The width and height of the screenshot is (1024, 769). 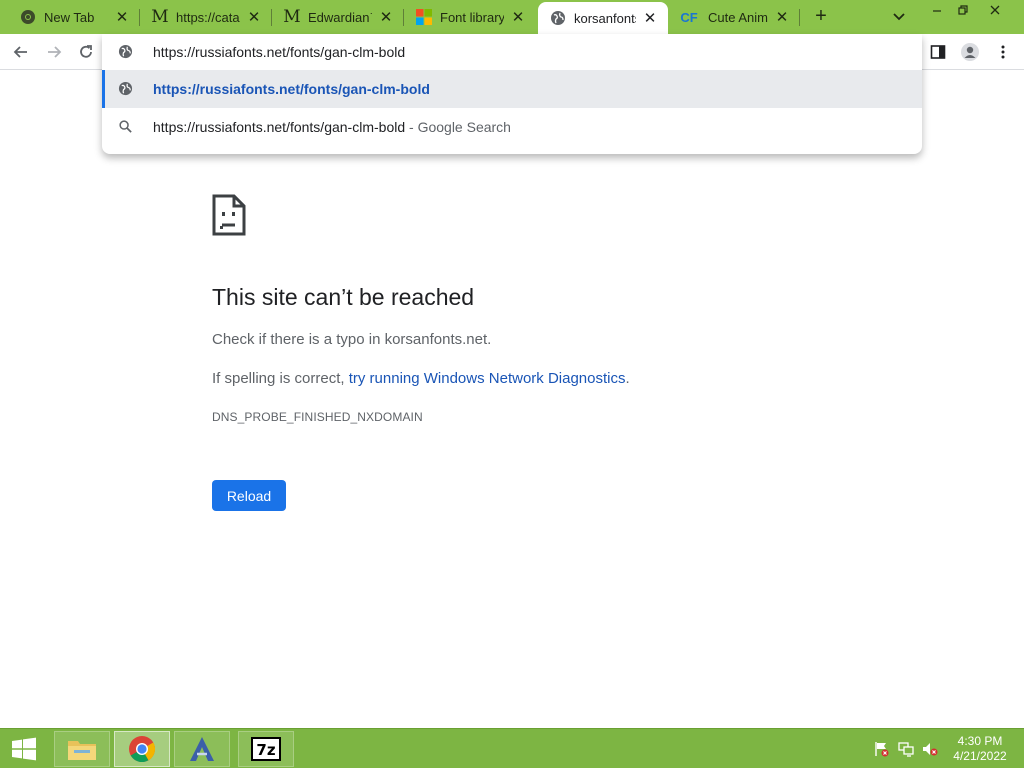 What do you see at coordinates (937, 11) in the screenshot?
I see `minimize-icon` at bounding box center [937, 11].